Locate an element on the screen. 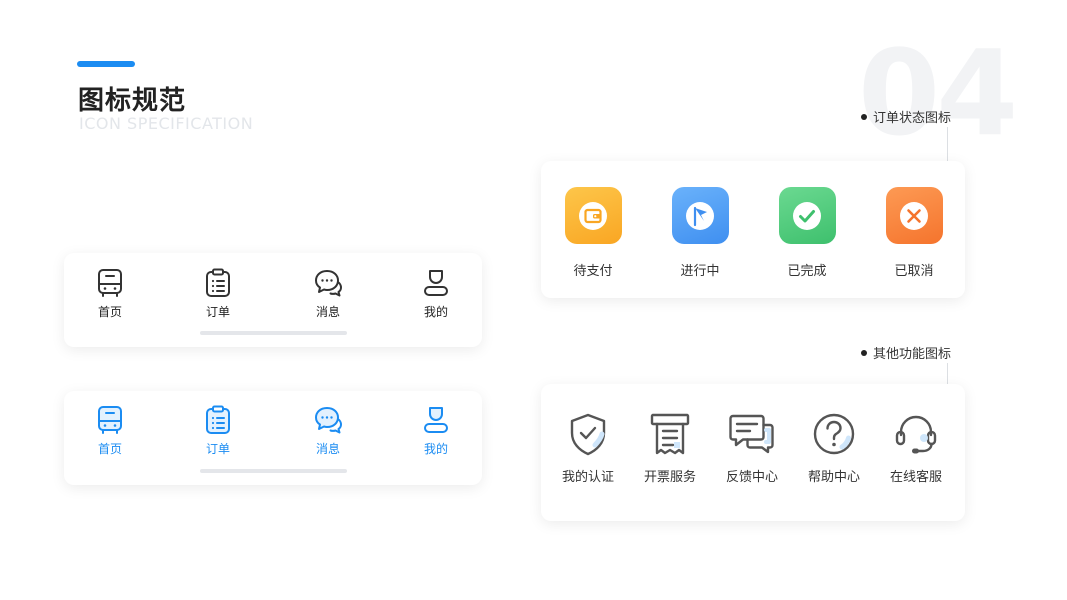 The image size is (1067, 600). wallet-icon is located at coordinates (593, 215).